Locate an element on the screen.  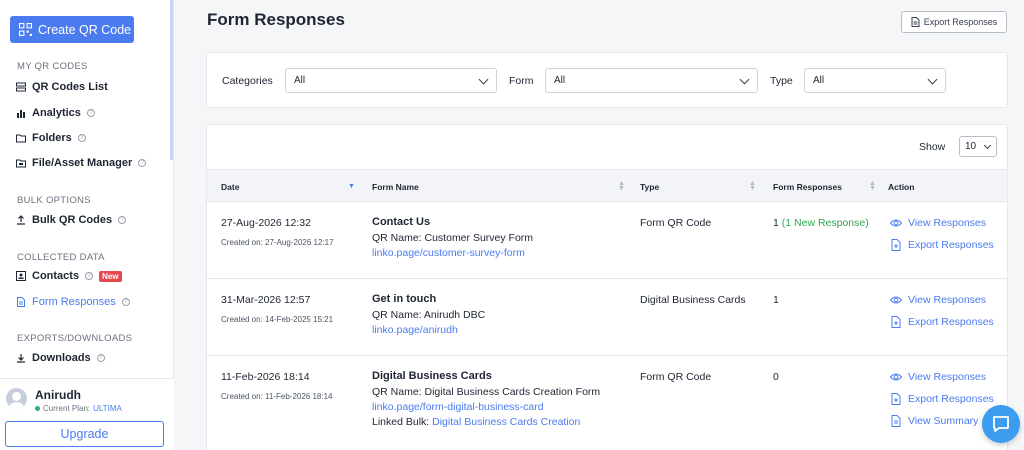
sidebar-item-label: Analytics is located at coordinates (56, 113).